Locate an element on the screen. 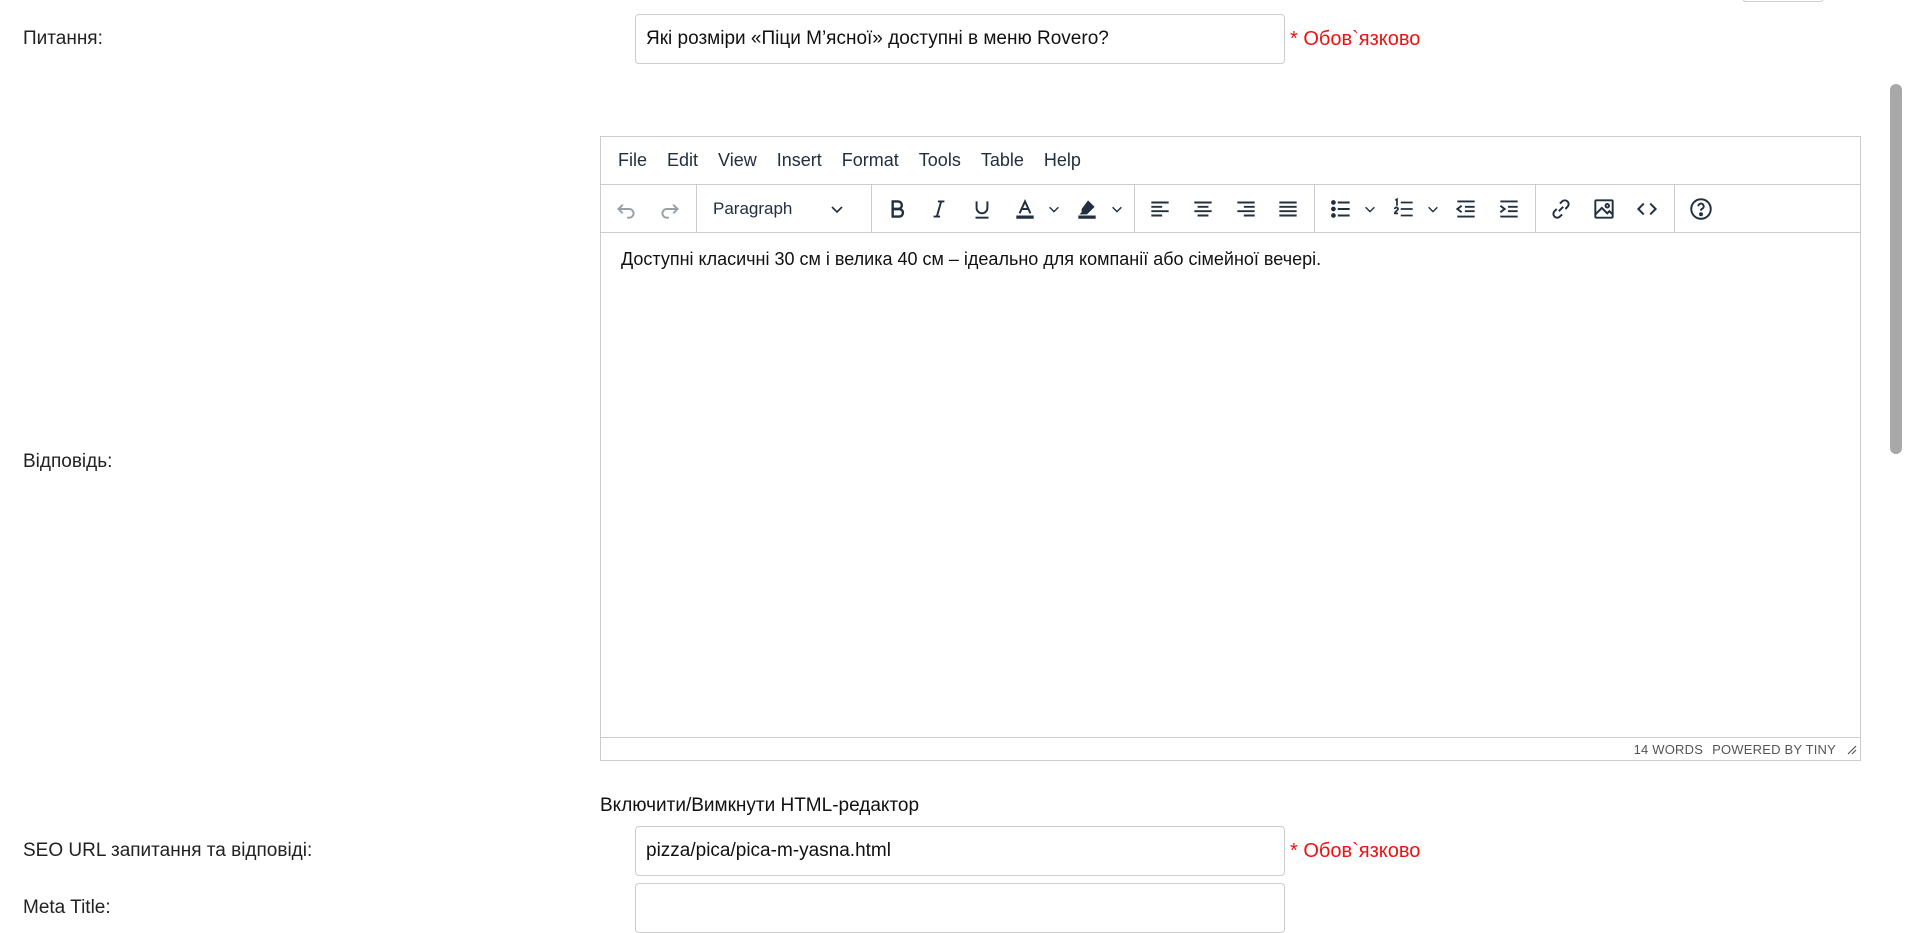 The height and width of the screenshot is (933, 1907). highlight-color-icon is located at coordinates (1087, 209).